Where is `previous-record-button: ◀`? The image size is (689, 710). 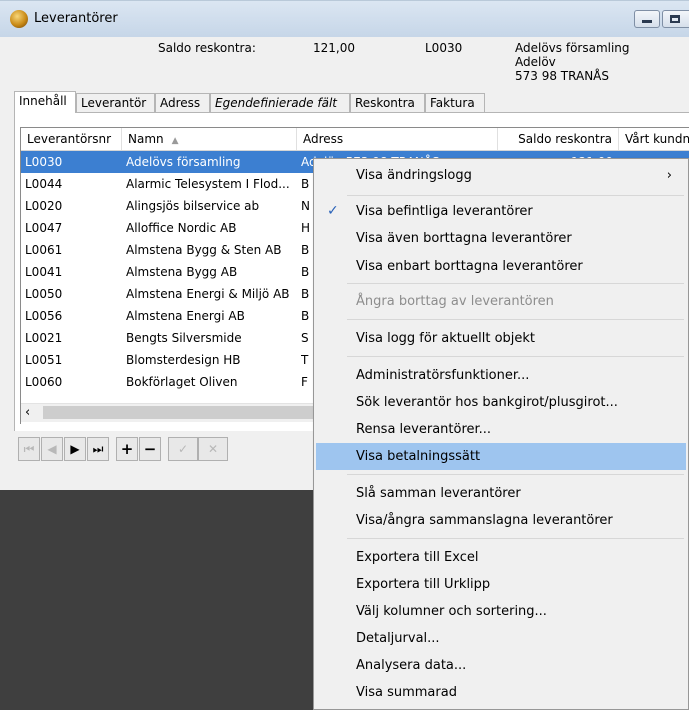
previous-record-button: ◀ is located at coordinates (52, 449).